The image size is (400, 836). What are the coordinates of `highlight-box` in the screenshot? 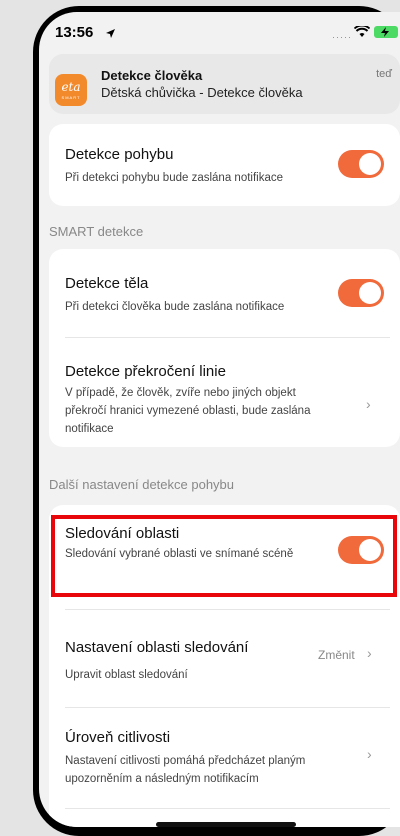 It's located at (224, 556).